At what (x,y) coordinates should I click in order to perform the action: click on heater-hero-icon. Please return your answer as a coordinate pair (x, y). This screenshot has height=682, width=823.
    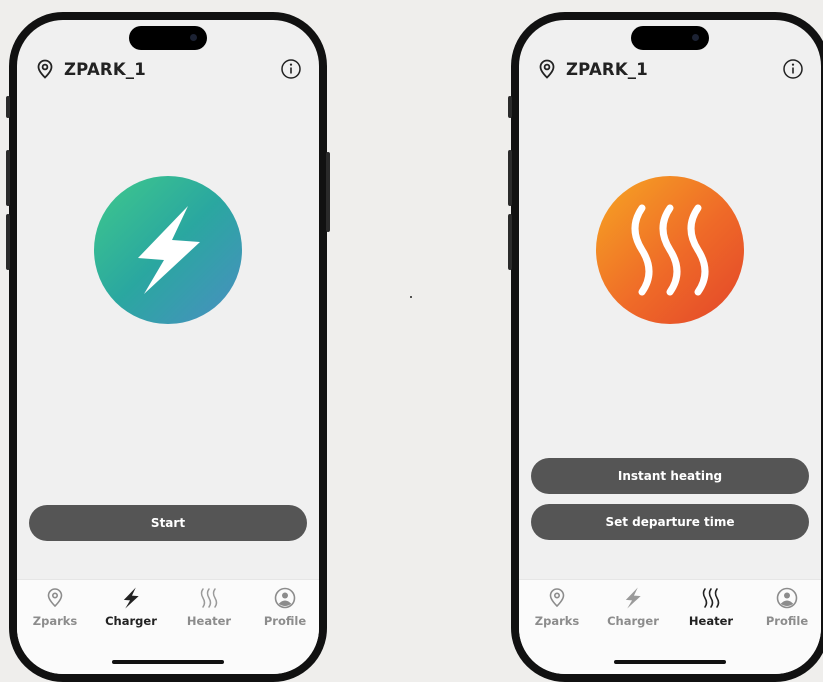
    Looking at the image, I should click on (670, 250).